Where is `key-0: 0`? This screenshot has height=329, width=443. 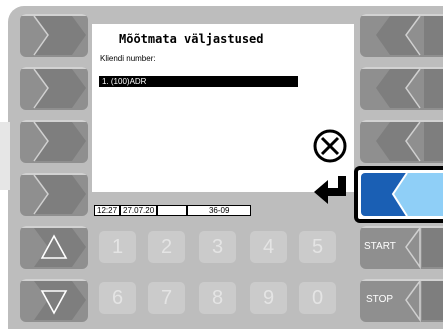 key-0: 0 is located at coordinates (317, 298).